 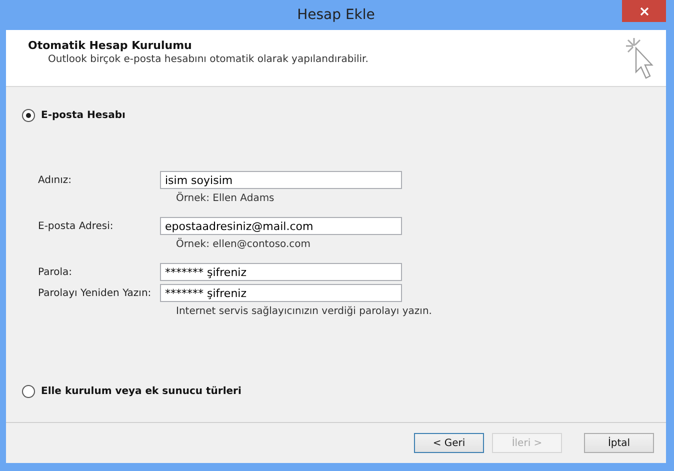 What do you see at coordinates (281, 226) in the screenshot?
I see `input-field: epostaadresiniz@mail.com` at bounding box center [281, 226].